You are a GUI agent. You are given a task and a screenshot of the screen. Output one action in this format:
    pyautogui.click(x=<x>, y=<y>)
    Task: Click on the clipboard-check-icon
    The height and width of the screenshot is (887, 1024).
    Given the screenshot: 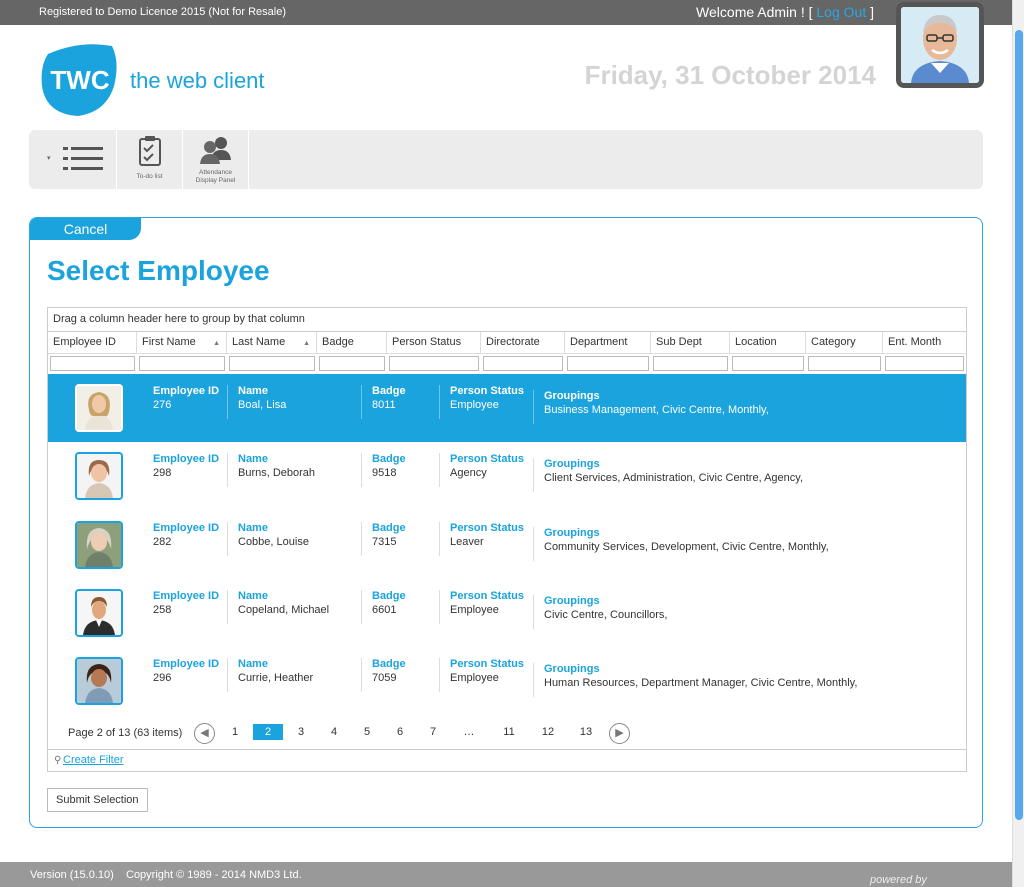 What is the action you would take?
    pyautogui.click(x=150, y=151)
    